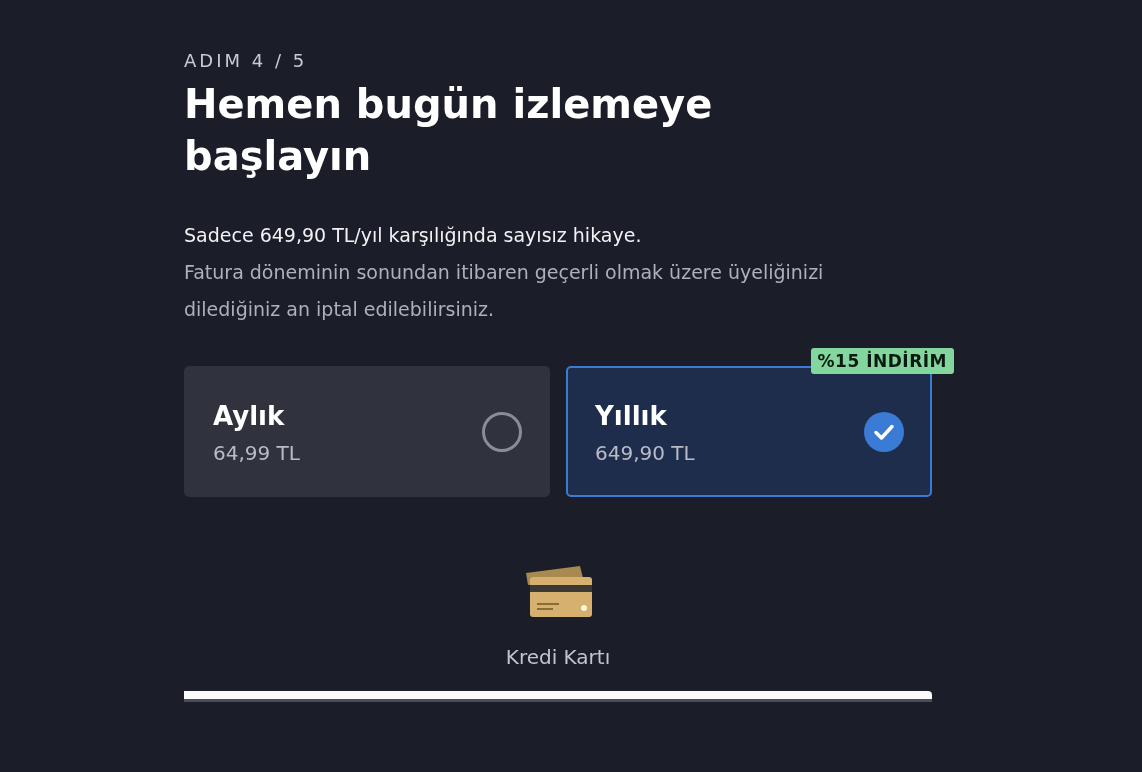 The image size is (1142, 772). Describe the element at coordinates (246, 61) in the screenshot. I see `step-indicator: ADIM 4 / 5` at that location.